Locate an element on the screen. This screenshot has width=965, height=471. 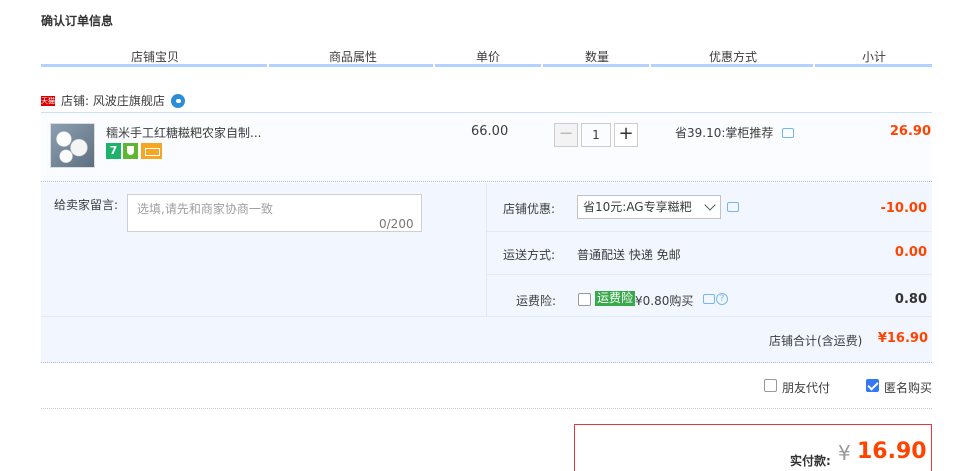
shop-discount-info-icon is located at coordinates (733, 207).